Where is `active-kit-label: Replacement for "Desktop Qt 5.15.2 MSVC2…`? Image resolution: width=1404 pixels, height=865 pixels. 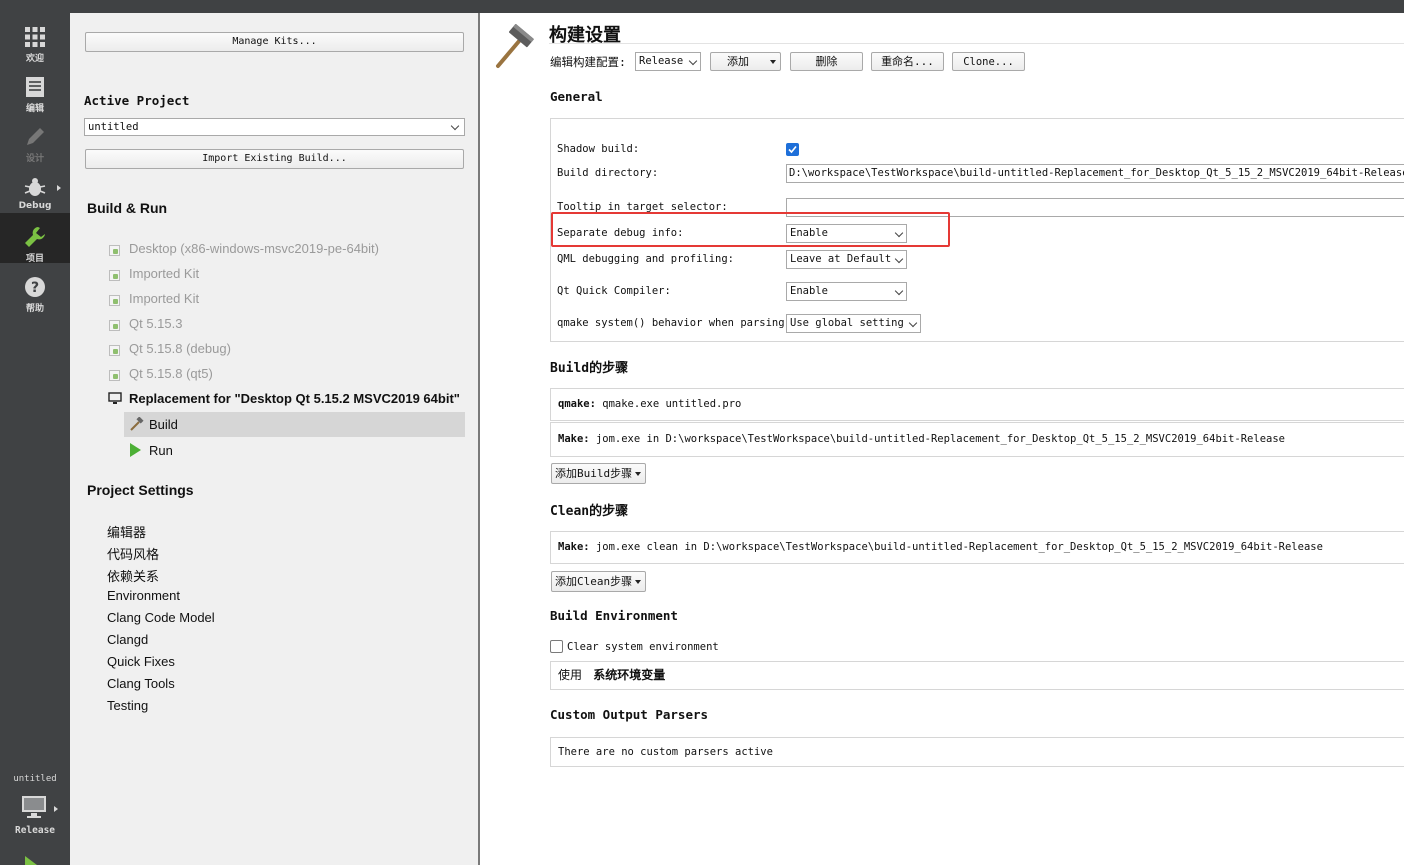 active-kit-label: Replacement for "Desktop Qt 5.15.2 MSVC2… is located at coordinates (294, 398).